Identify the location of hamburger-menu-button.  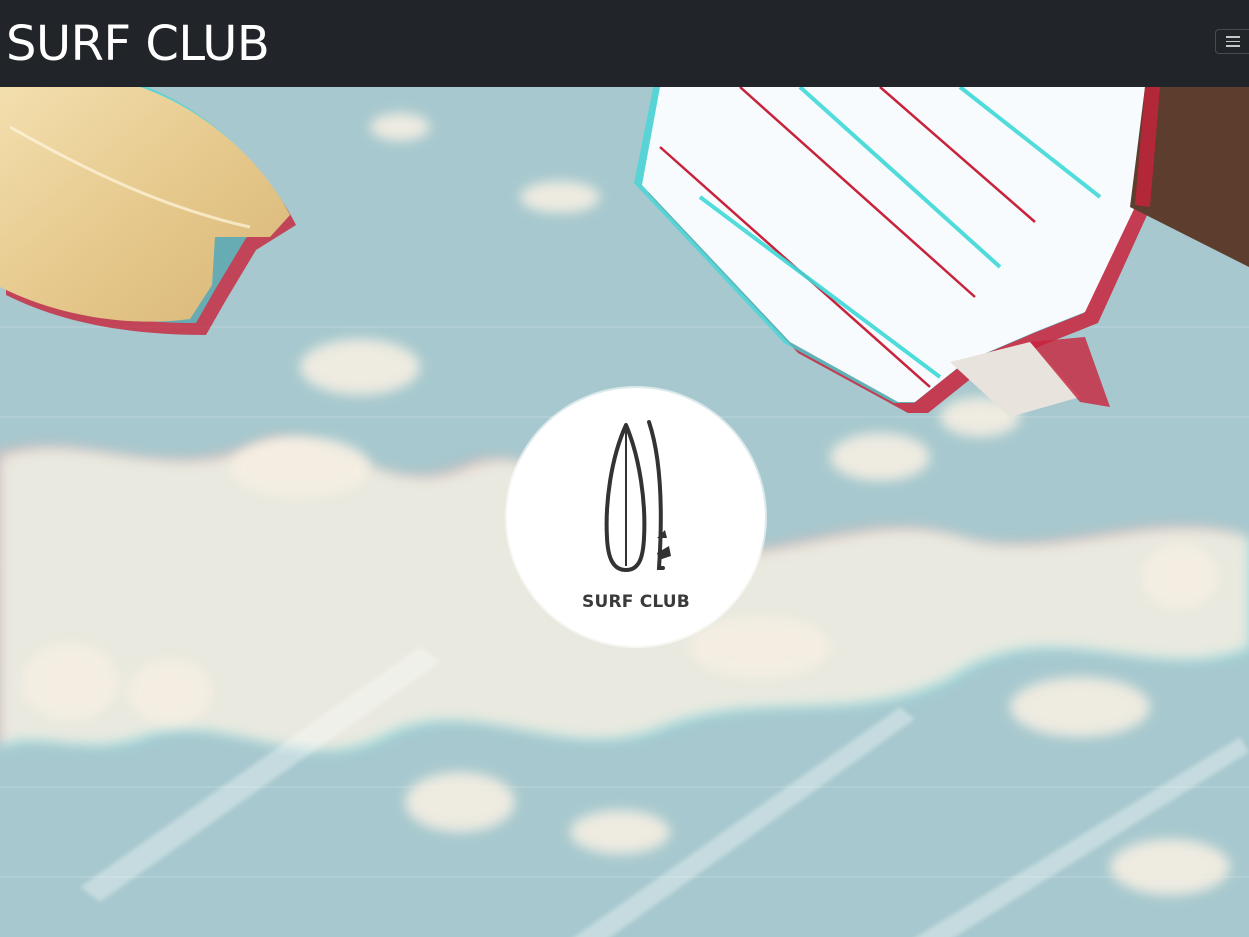
(1232, 41).